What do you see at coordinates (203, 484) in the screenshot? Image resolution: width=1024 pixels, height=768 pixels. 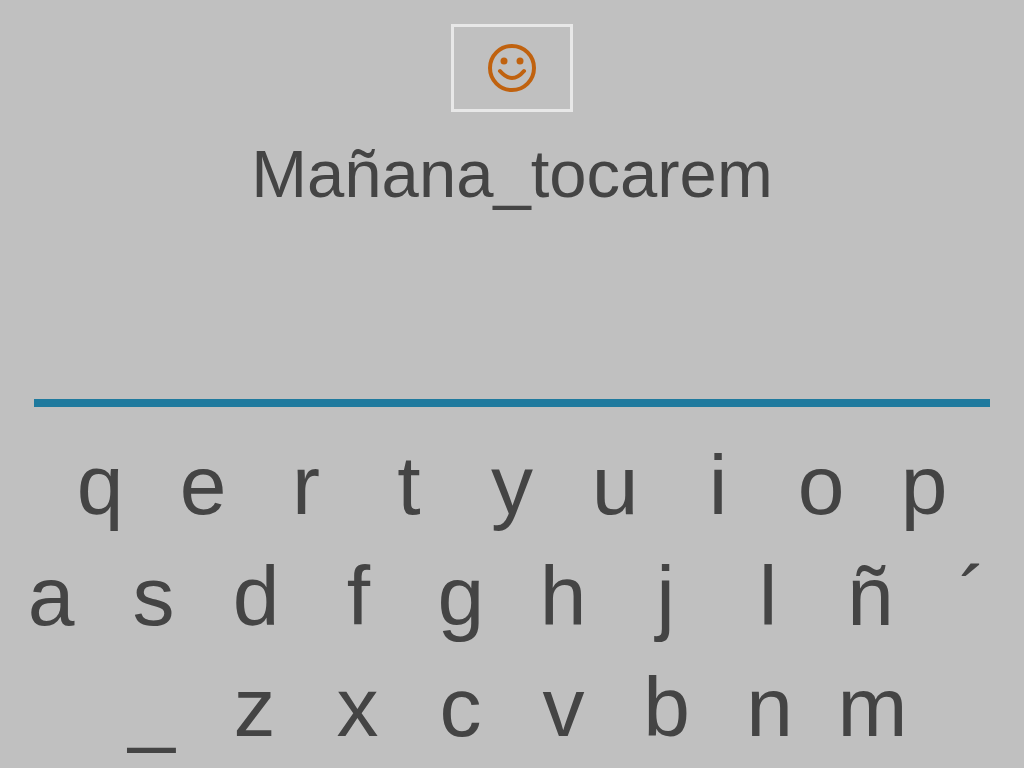 I see `letter-key: e` at bounding box center [203, 484].